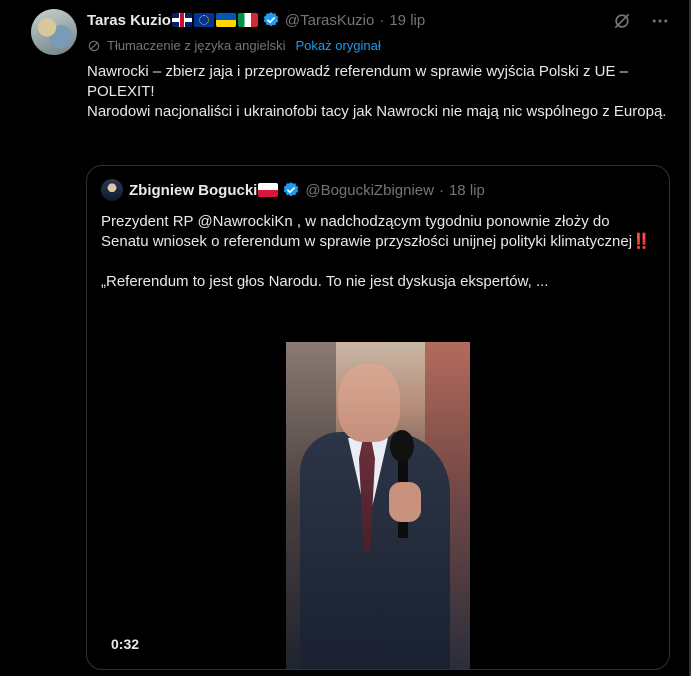 The image size is (691, 676). I want to click on tweet-header: Taras Kuzio @TarasKuzio · 19 lip, so click(256, 20).